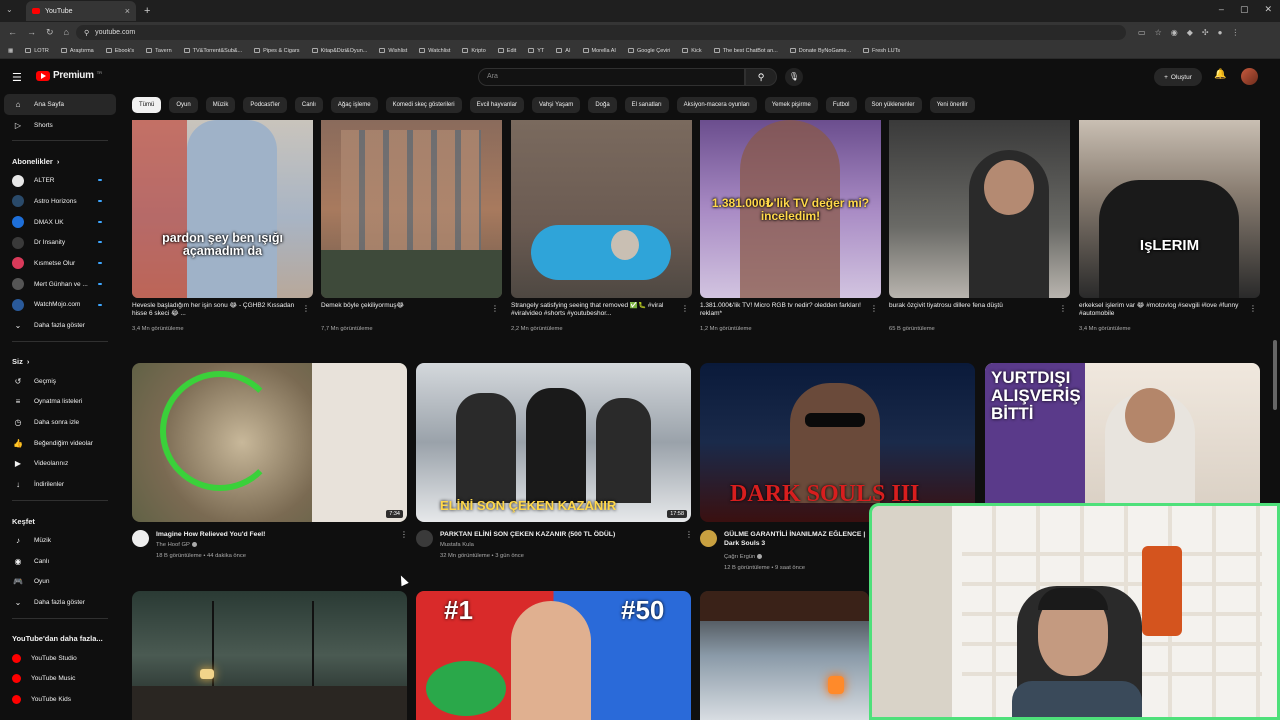 The height and width of the screenshot is (720, 1280). I want to click on forward-icon: →, so click(31, 32).